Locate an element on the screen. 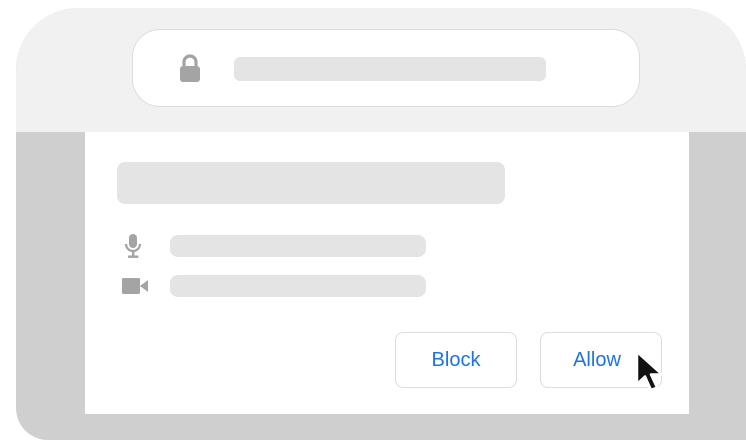  permission-row-camera is located at coordinates (273, 286).